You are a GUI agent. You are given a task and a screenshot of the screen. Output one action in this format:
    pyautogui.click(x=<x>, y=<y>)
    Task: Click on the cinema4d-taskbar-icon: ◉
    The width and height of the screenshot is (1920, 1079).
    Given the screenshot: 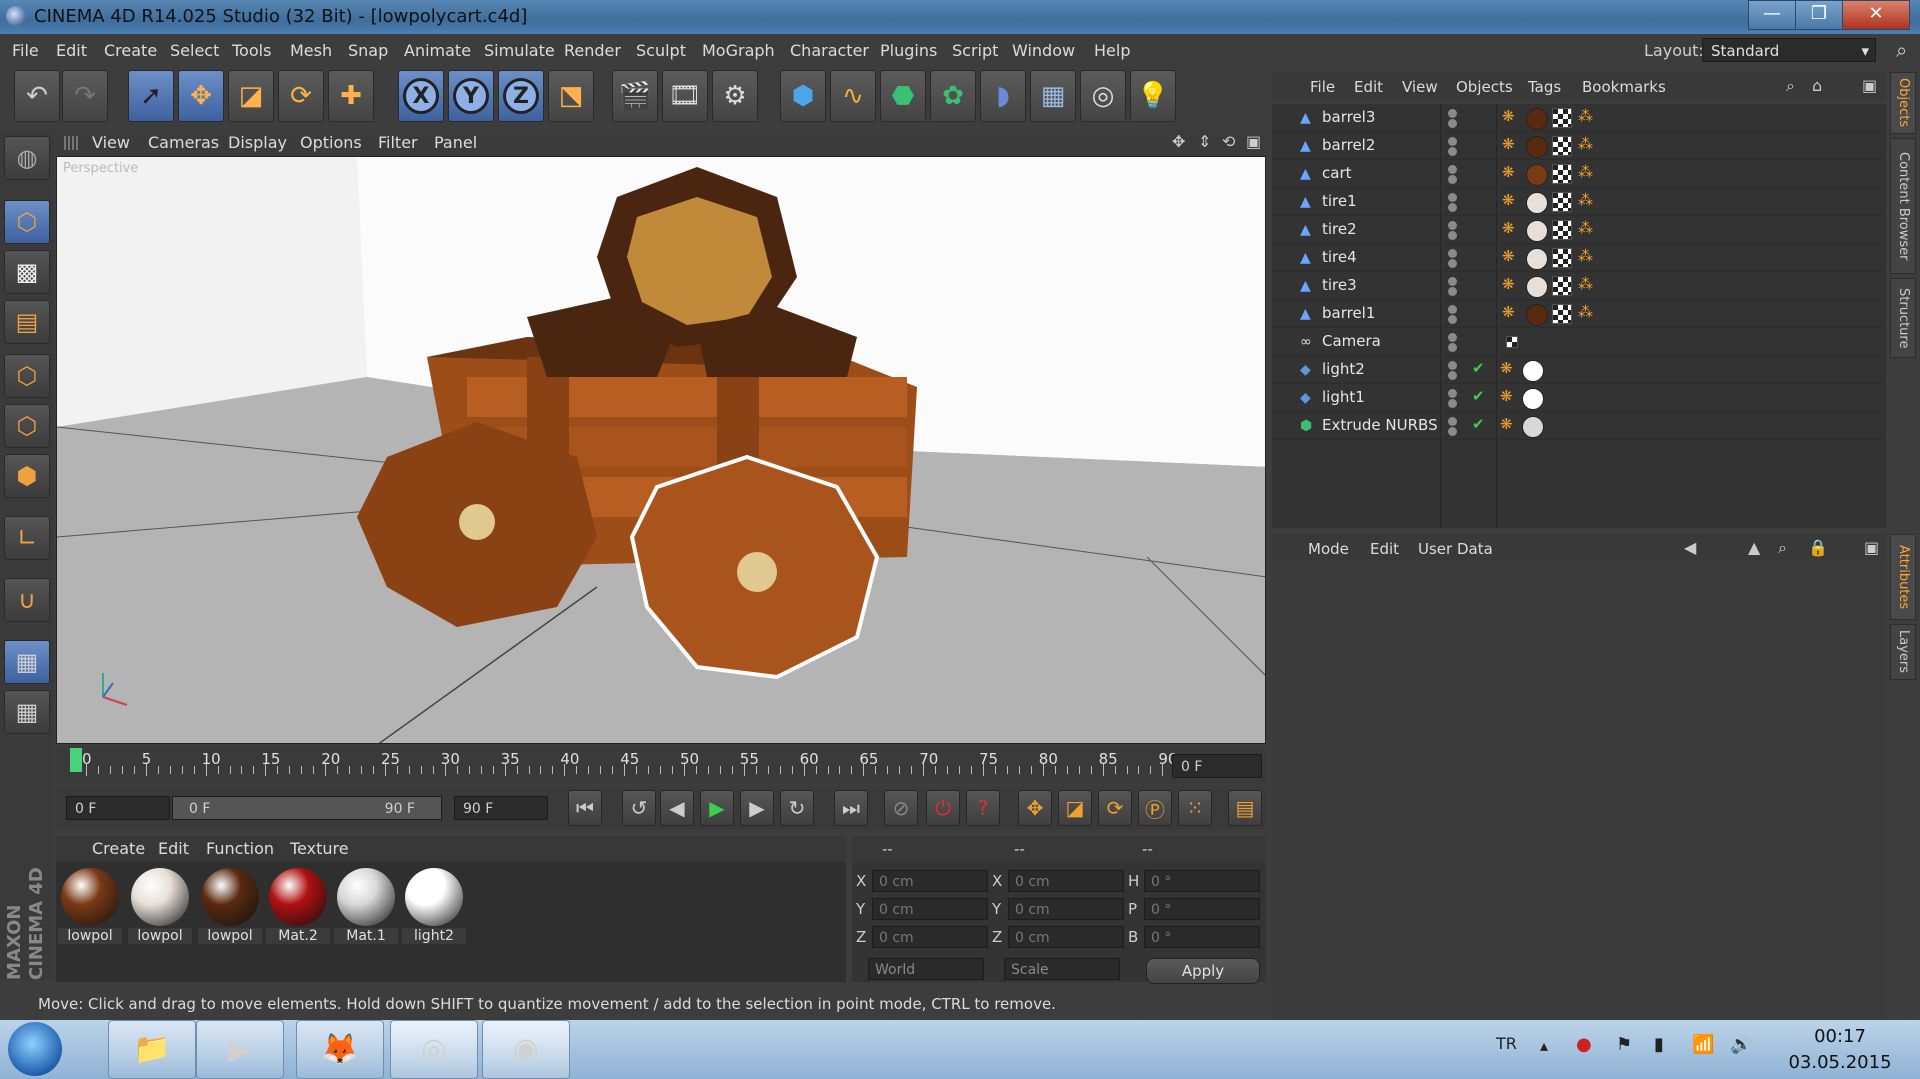 What is the action you would take?
    pyautogui.click(x=526, y=1049)
    